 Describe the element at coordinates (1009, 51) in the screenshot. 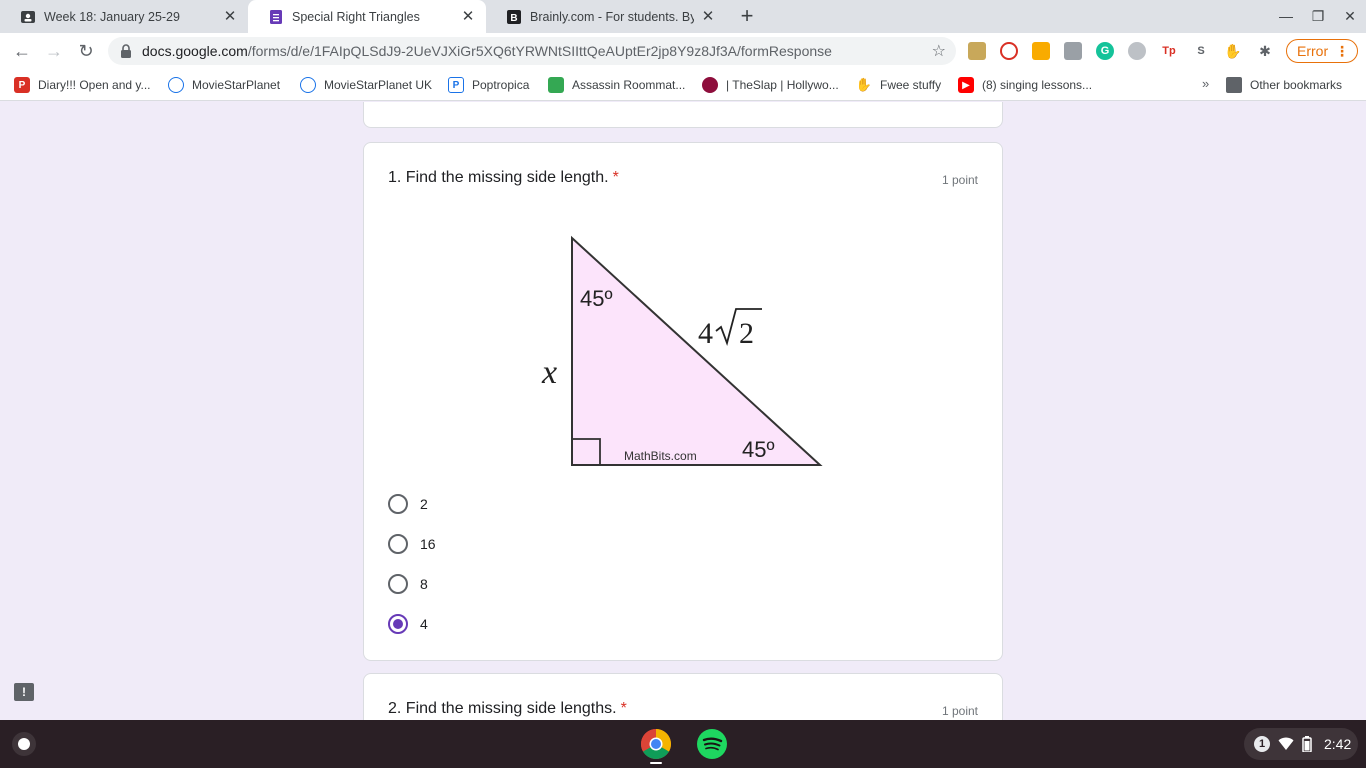

I see `extension-screen-recorder-icon` at that location.